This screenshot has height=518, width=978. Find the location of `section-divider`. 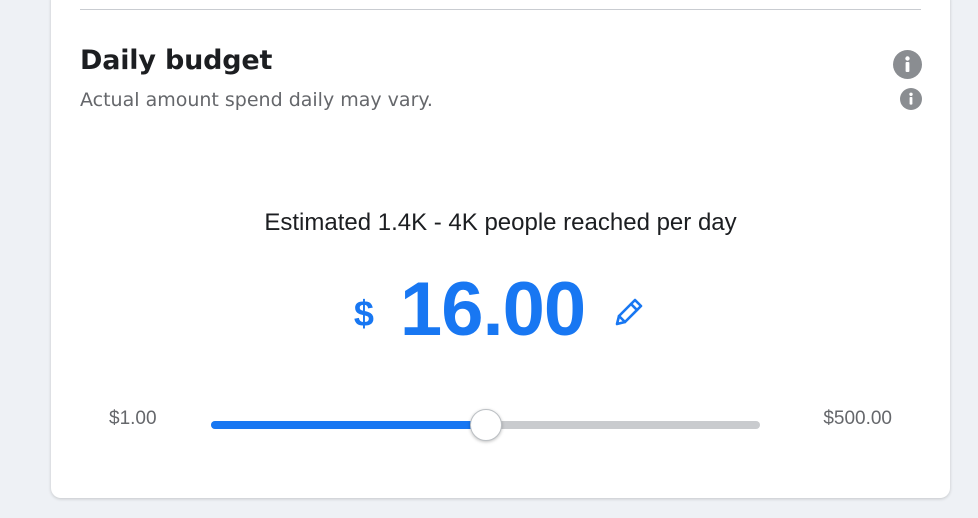

section-divider is located at coordinates (500, 9).